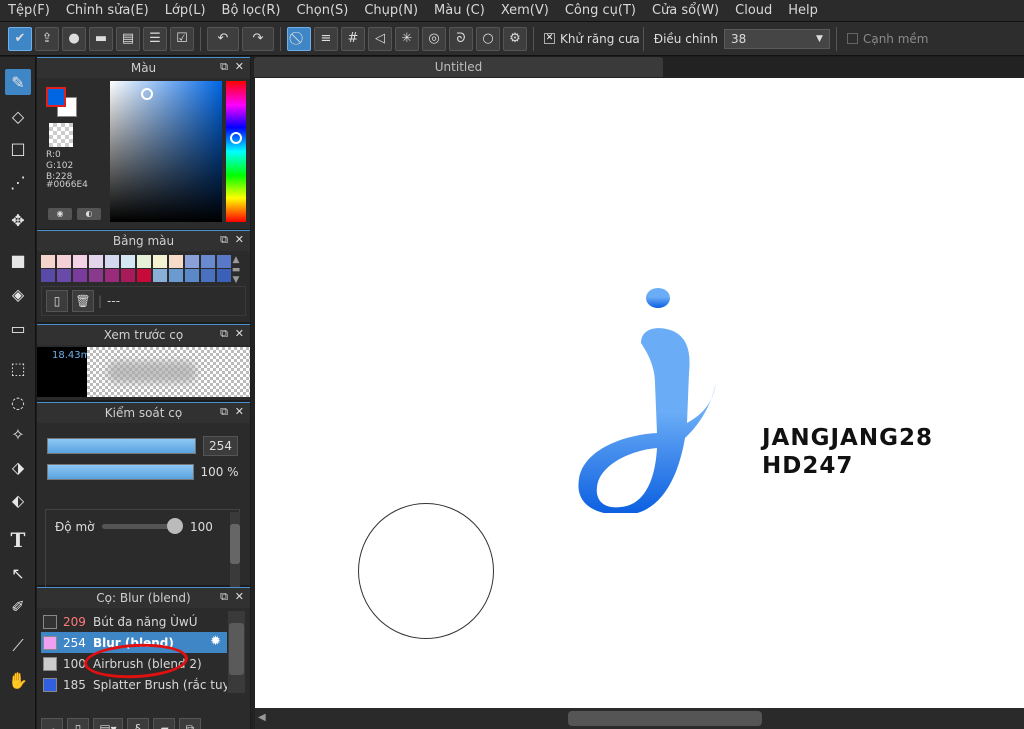 The width and height of the screenshot is (1024, 729). What do you see at coordinates (182, 38) in the screenshot?
I see `checklist-icon: ☑` at bounding box center [182, 38].